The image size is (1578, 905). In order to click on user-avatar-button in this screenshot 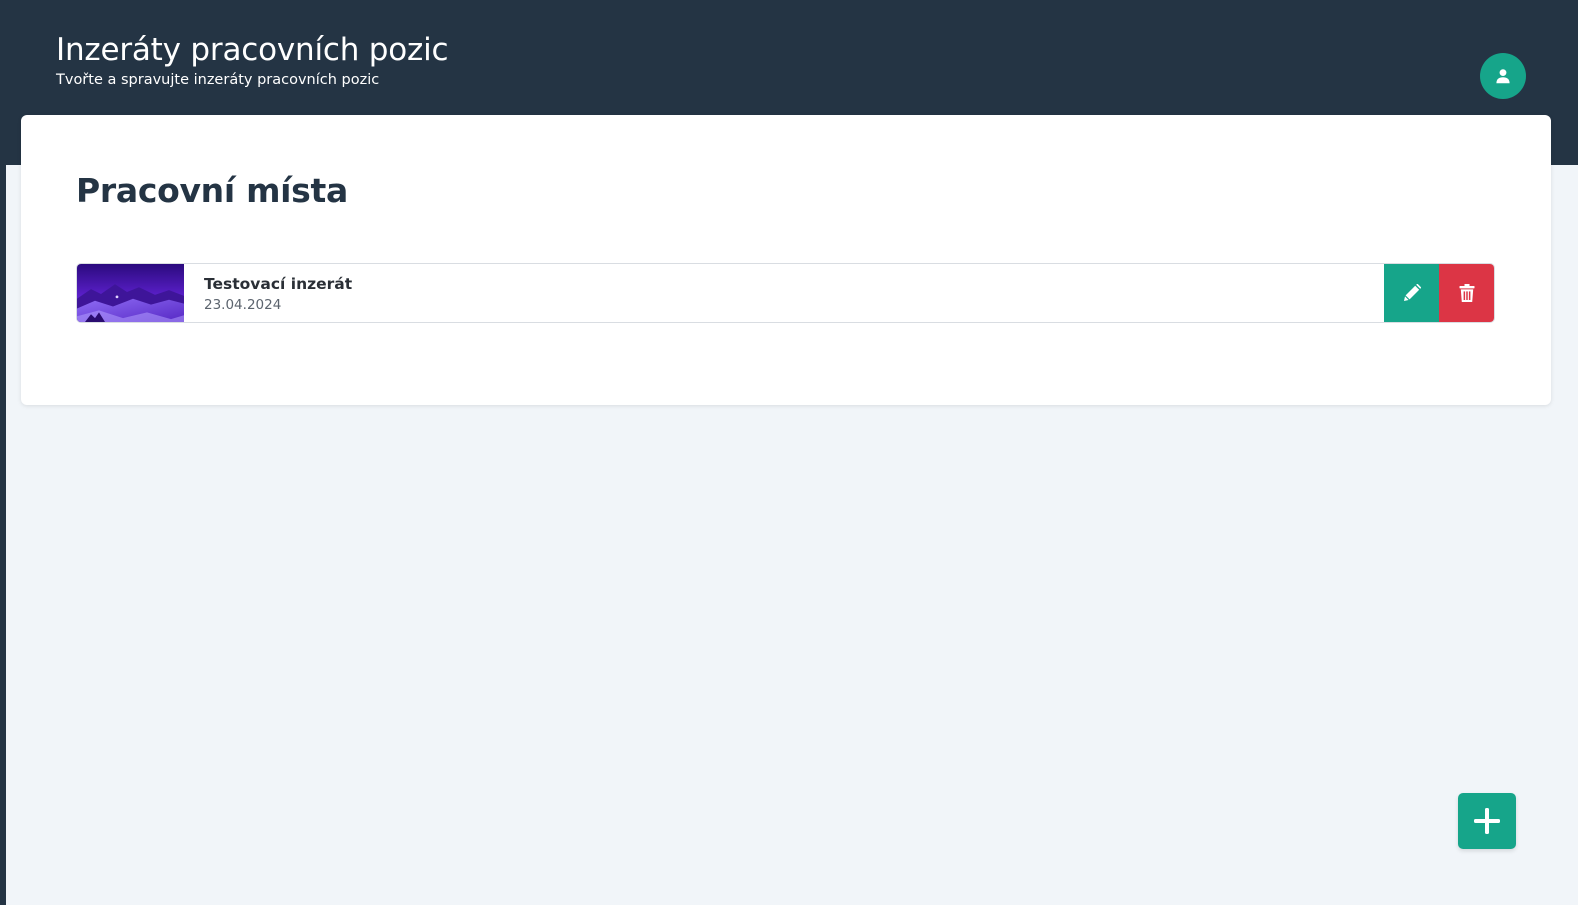, I will do `click(1503, 76)`.